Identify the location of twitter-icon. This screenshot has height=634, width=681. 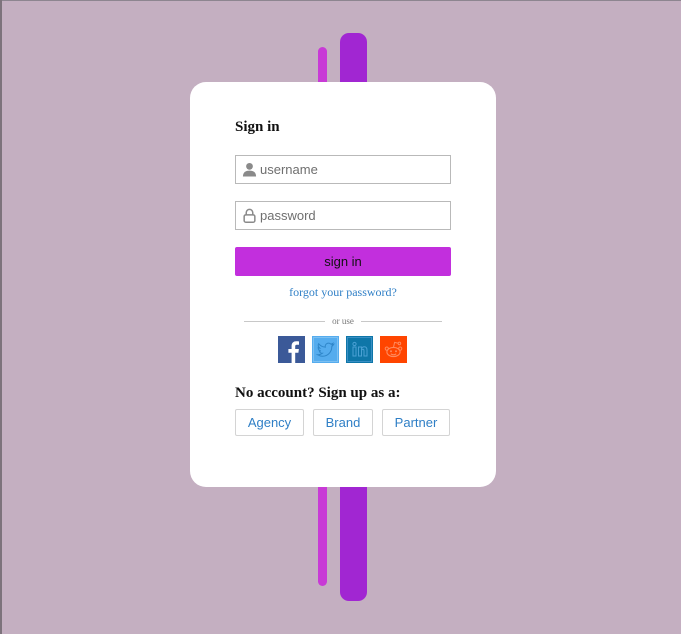
(325, 349).